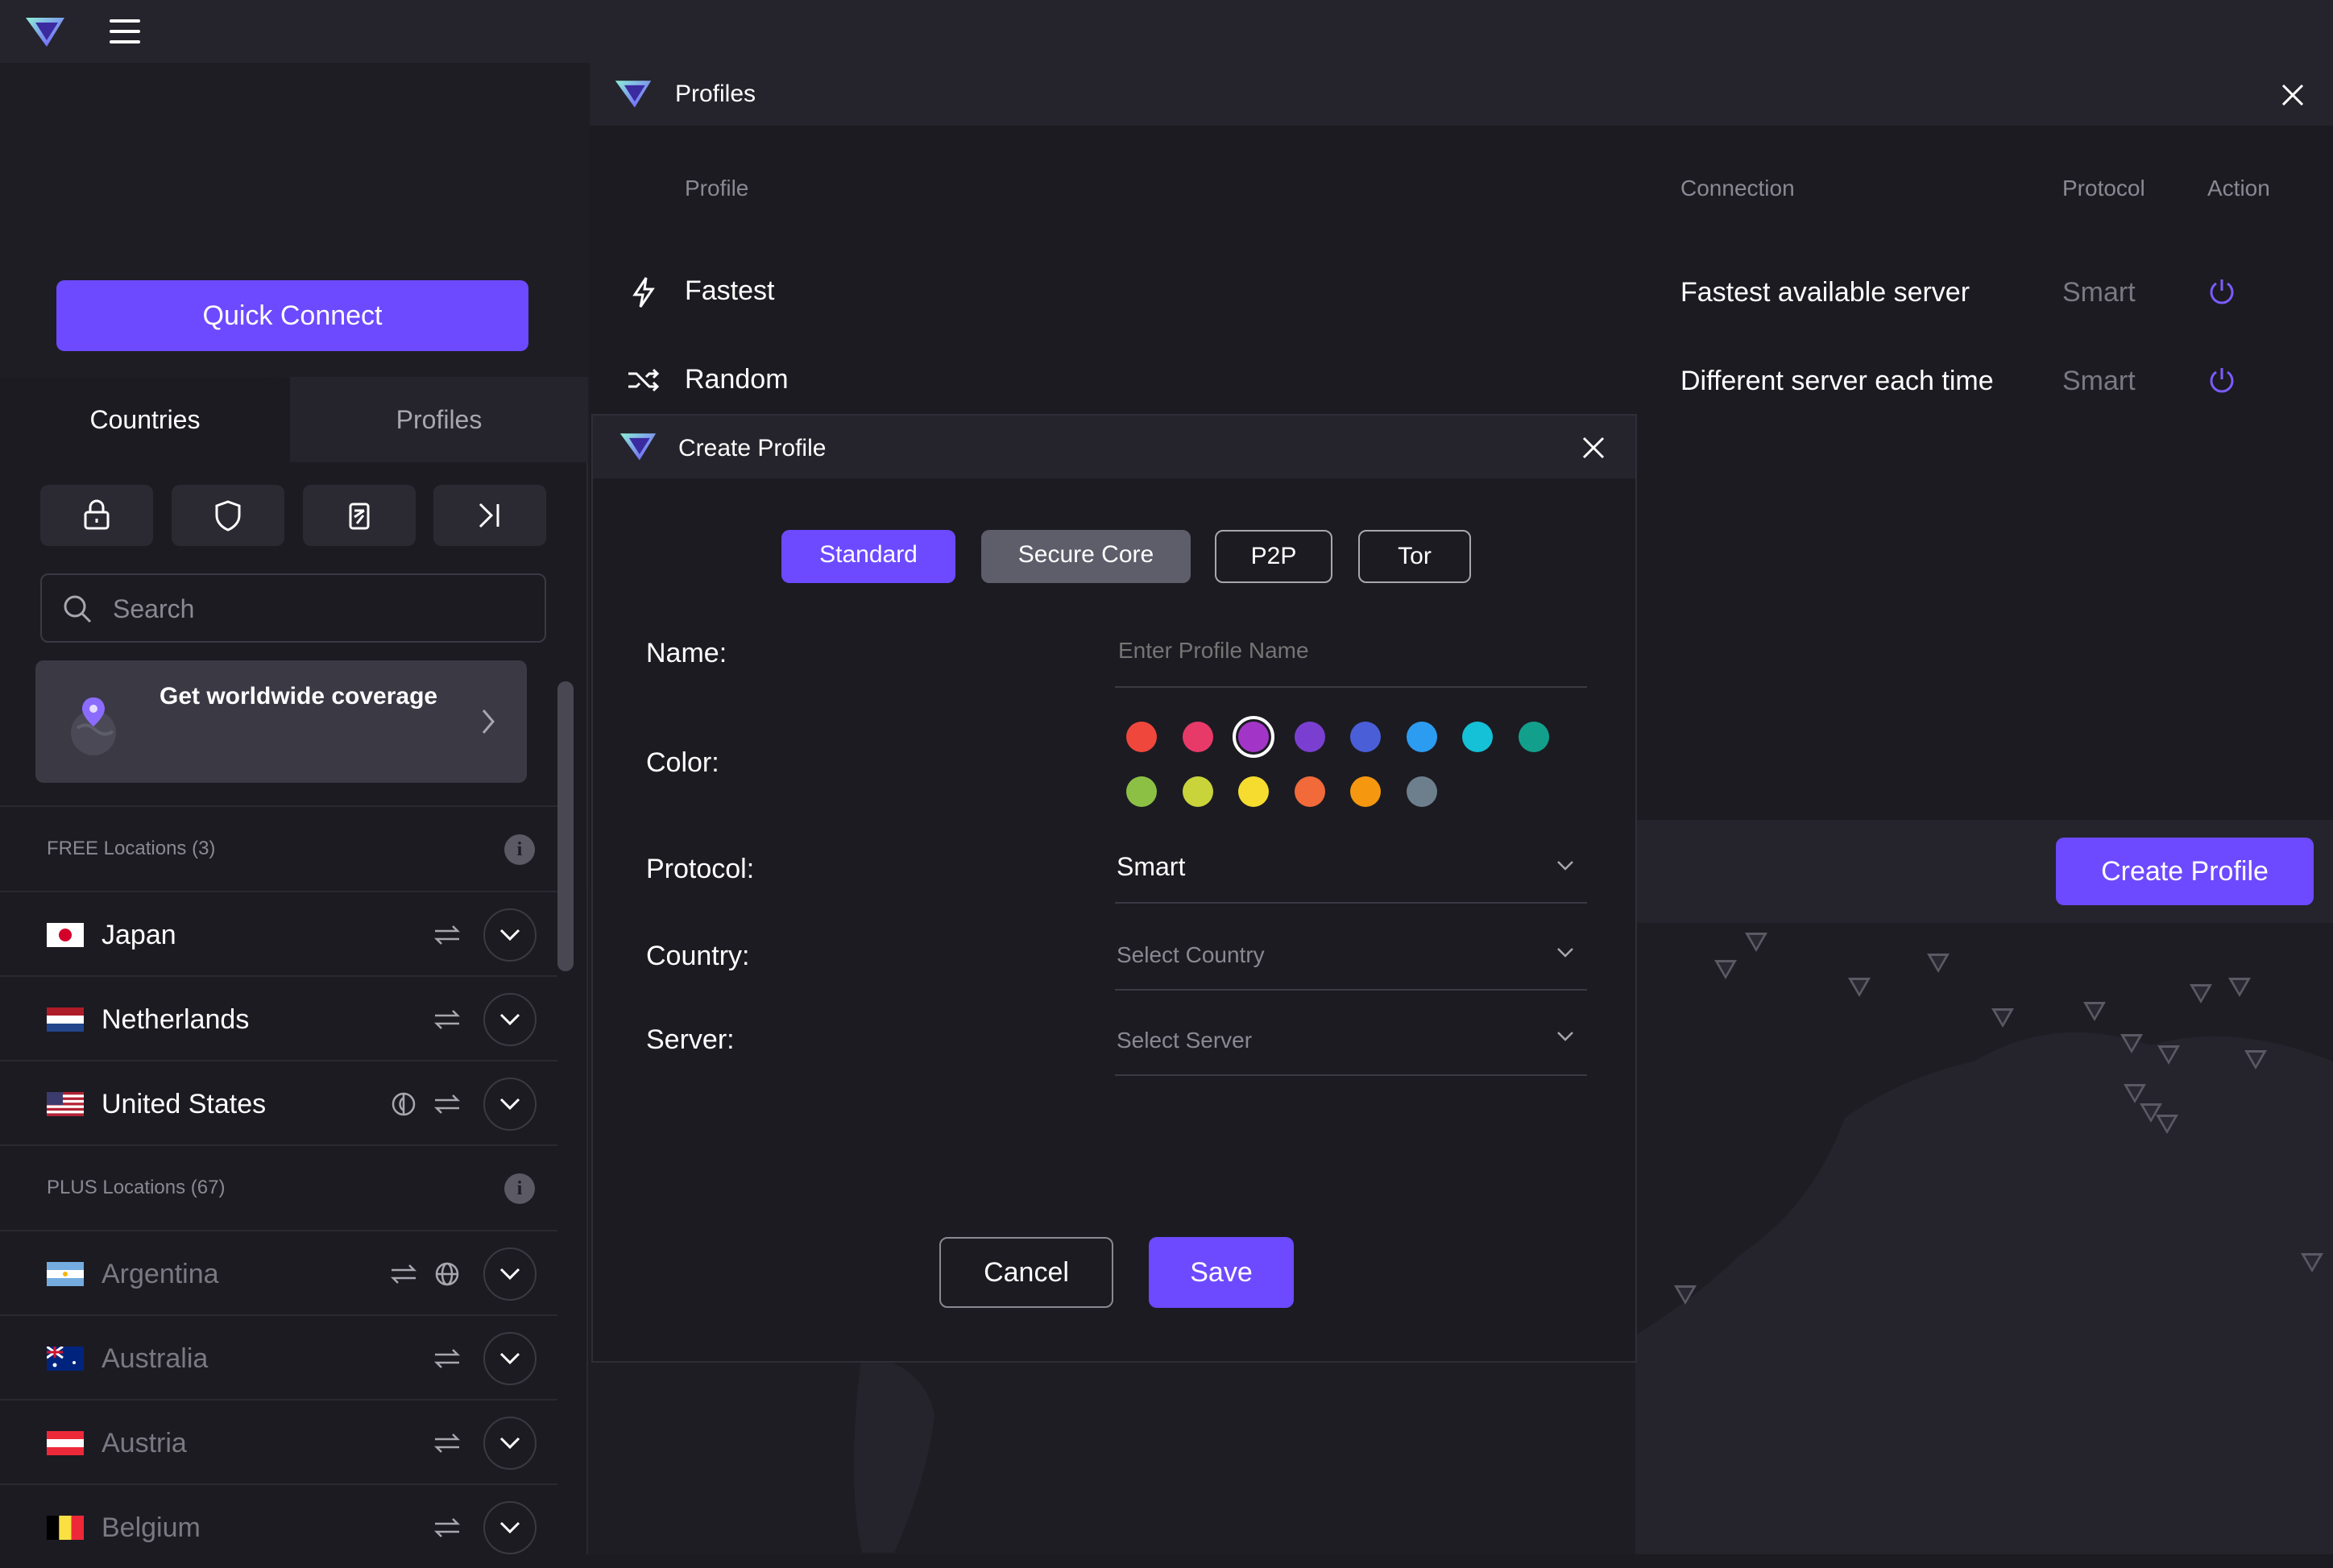  I want to click on segment-secure-core: Secure Core, so click(1086, 557).